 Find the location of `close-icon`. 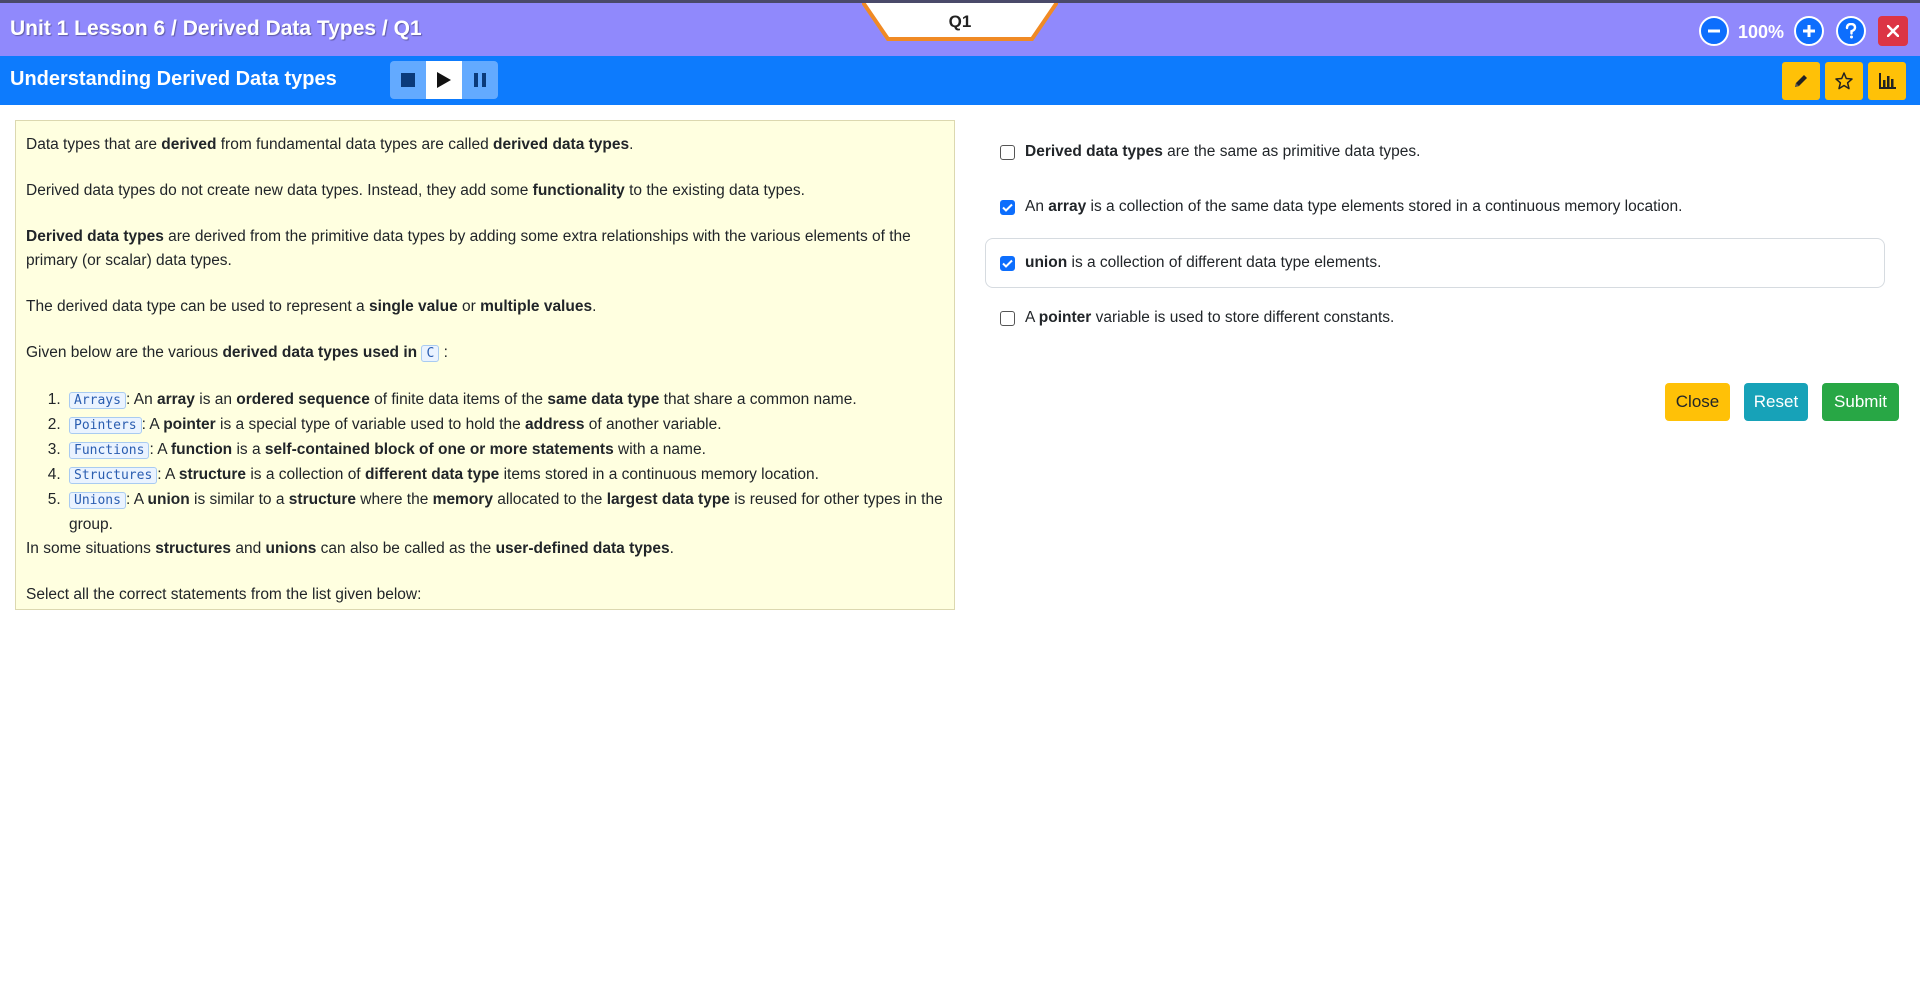

close-icon is located at coordinates (1893, 31).